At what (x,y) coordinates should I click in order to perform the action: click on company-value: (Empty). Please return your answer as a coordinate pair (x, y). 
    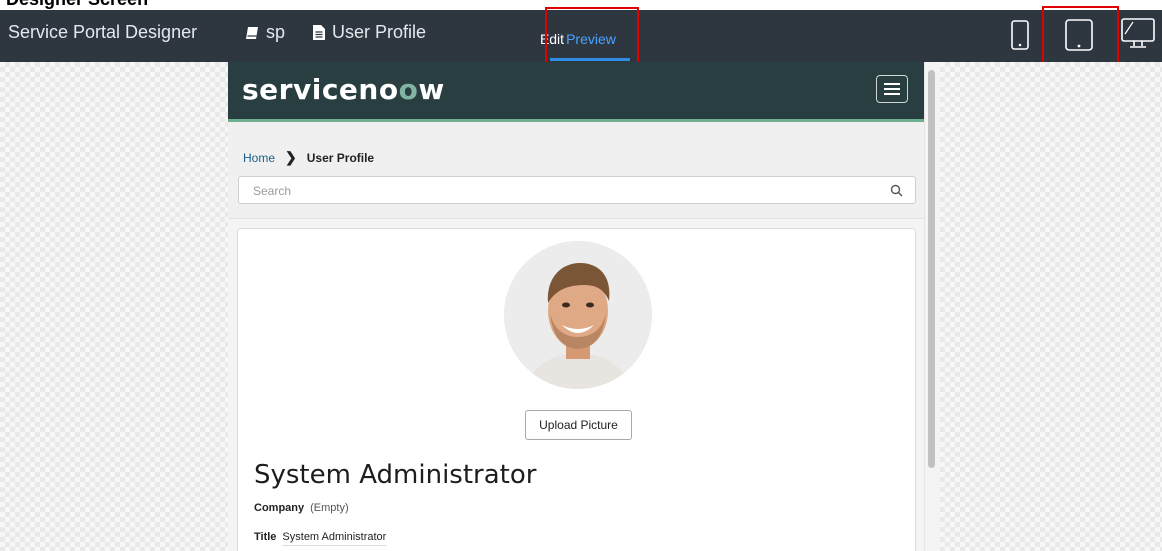
    Looking at the image, I should click on (329, 508).